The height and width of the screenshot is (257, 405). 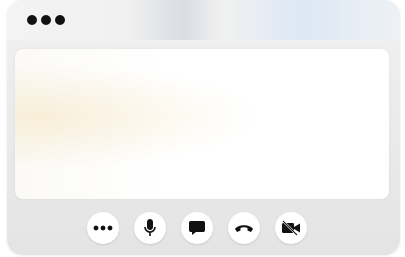 I want to click on microphone-icon, so click(x=150, y=227).